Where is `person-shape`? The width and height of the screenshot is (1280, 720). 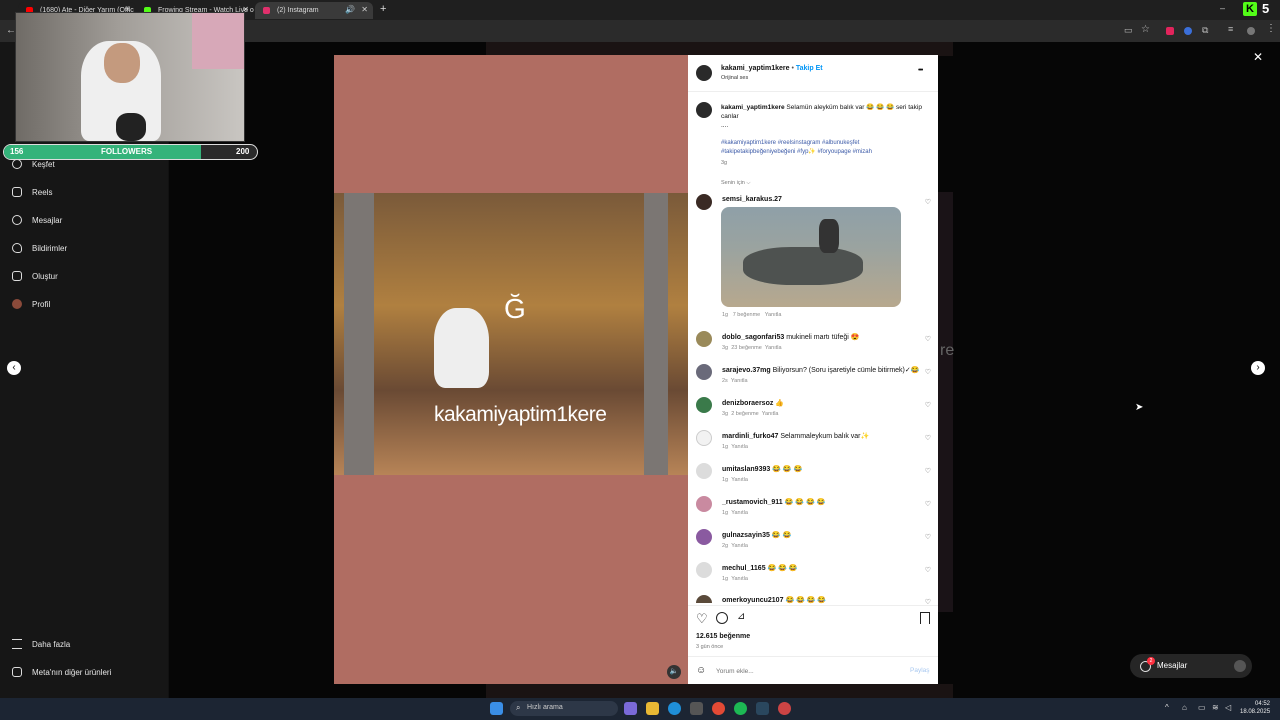 person-shape is located at coordinates (829, 236).